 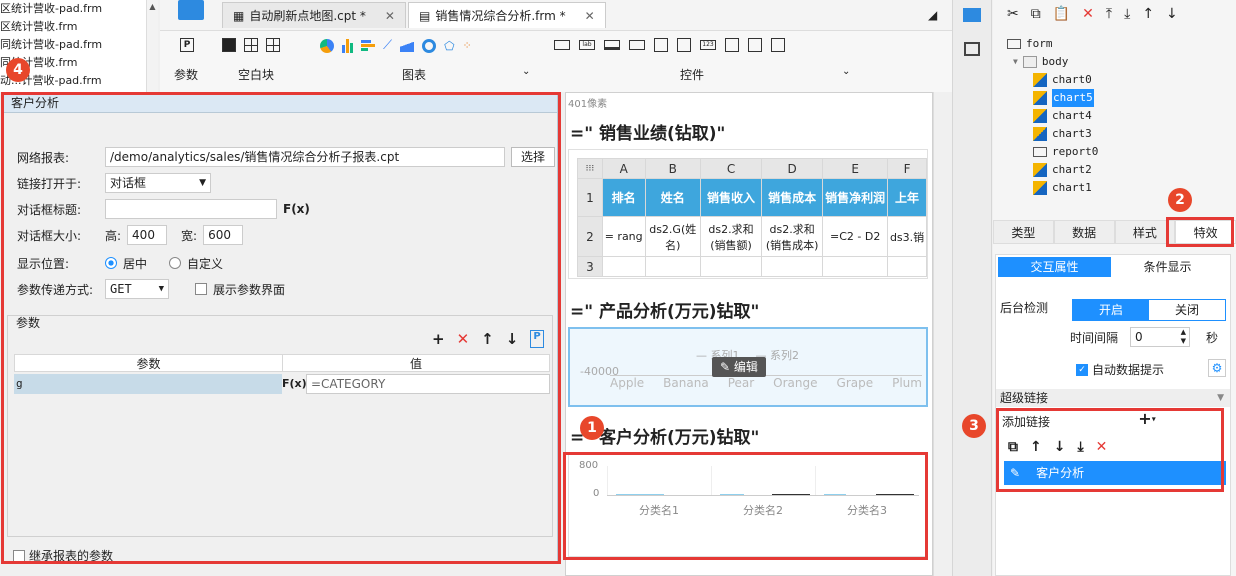 What do you see at coordinates (187, 45) in the screenshot?
I see `param-icon: P` at bounding box center [187, 45].